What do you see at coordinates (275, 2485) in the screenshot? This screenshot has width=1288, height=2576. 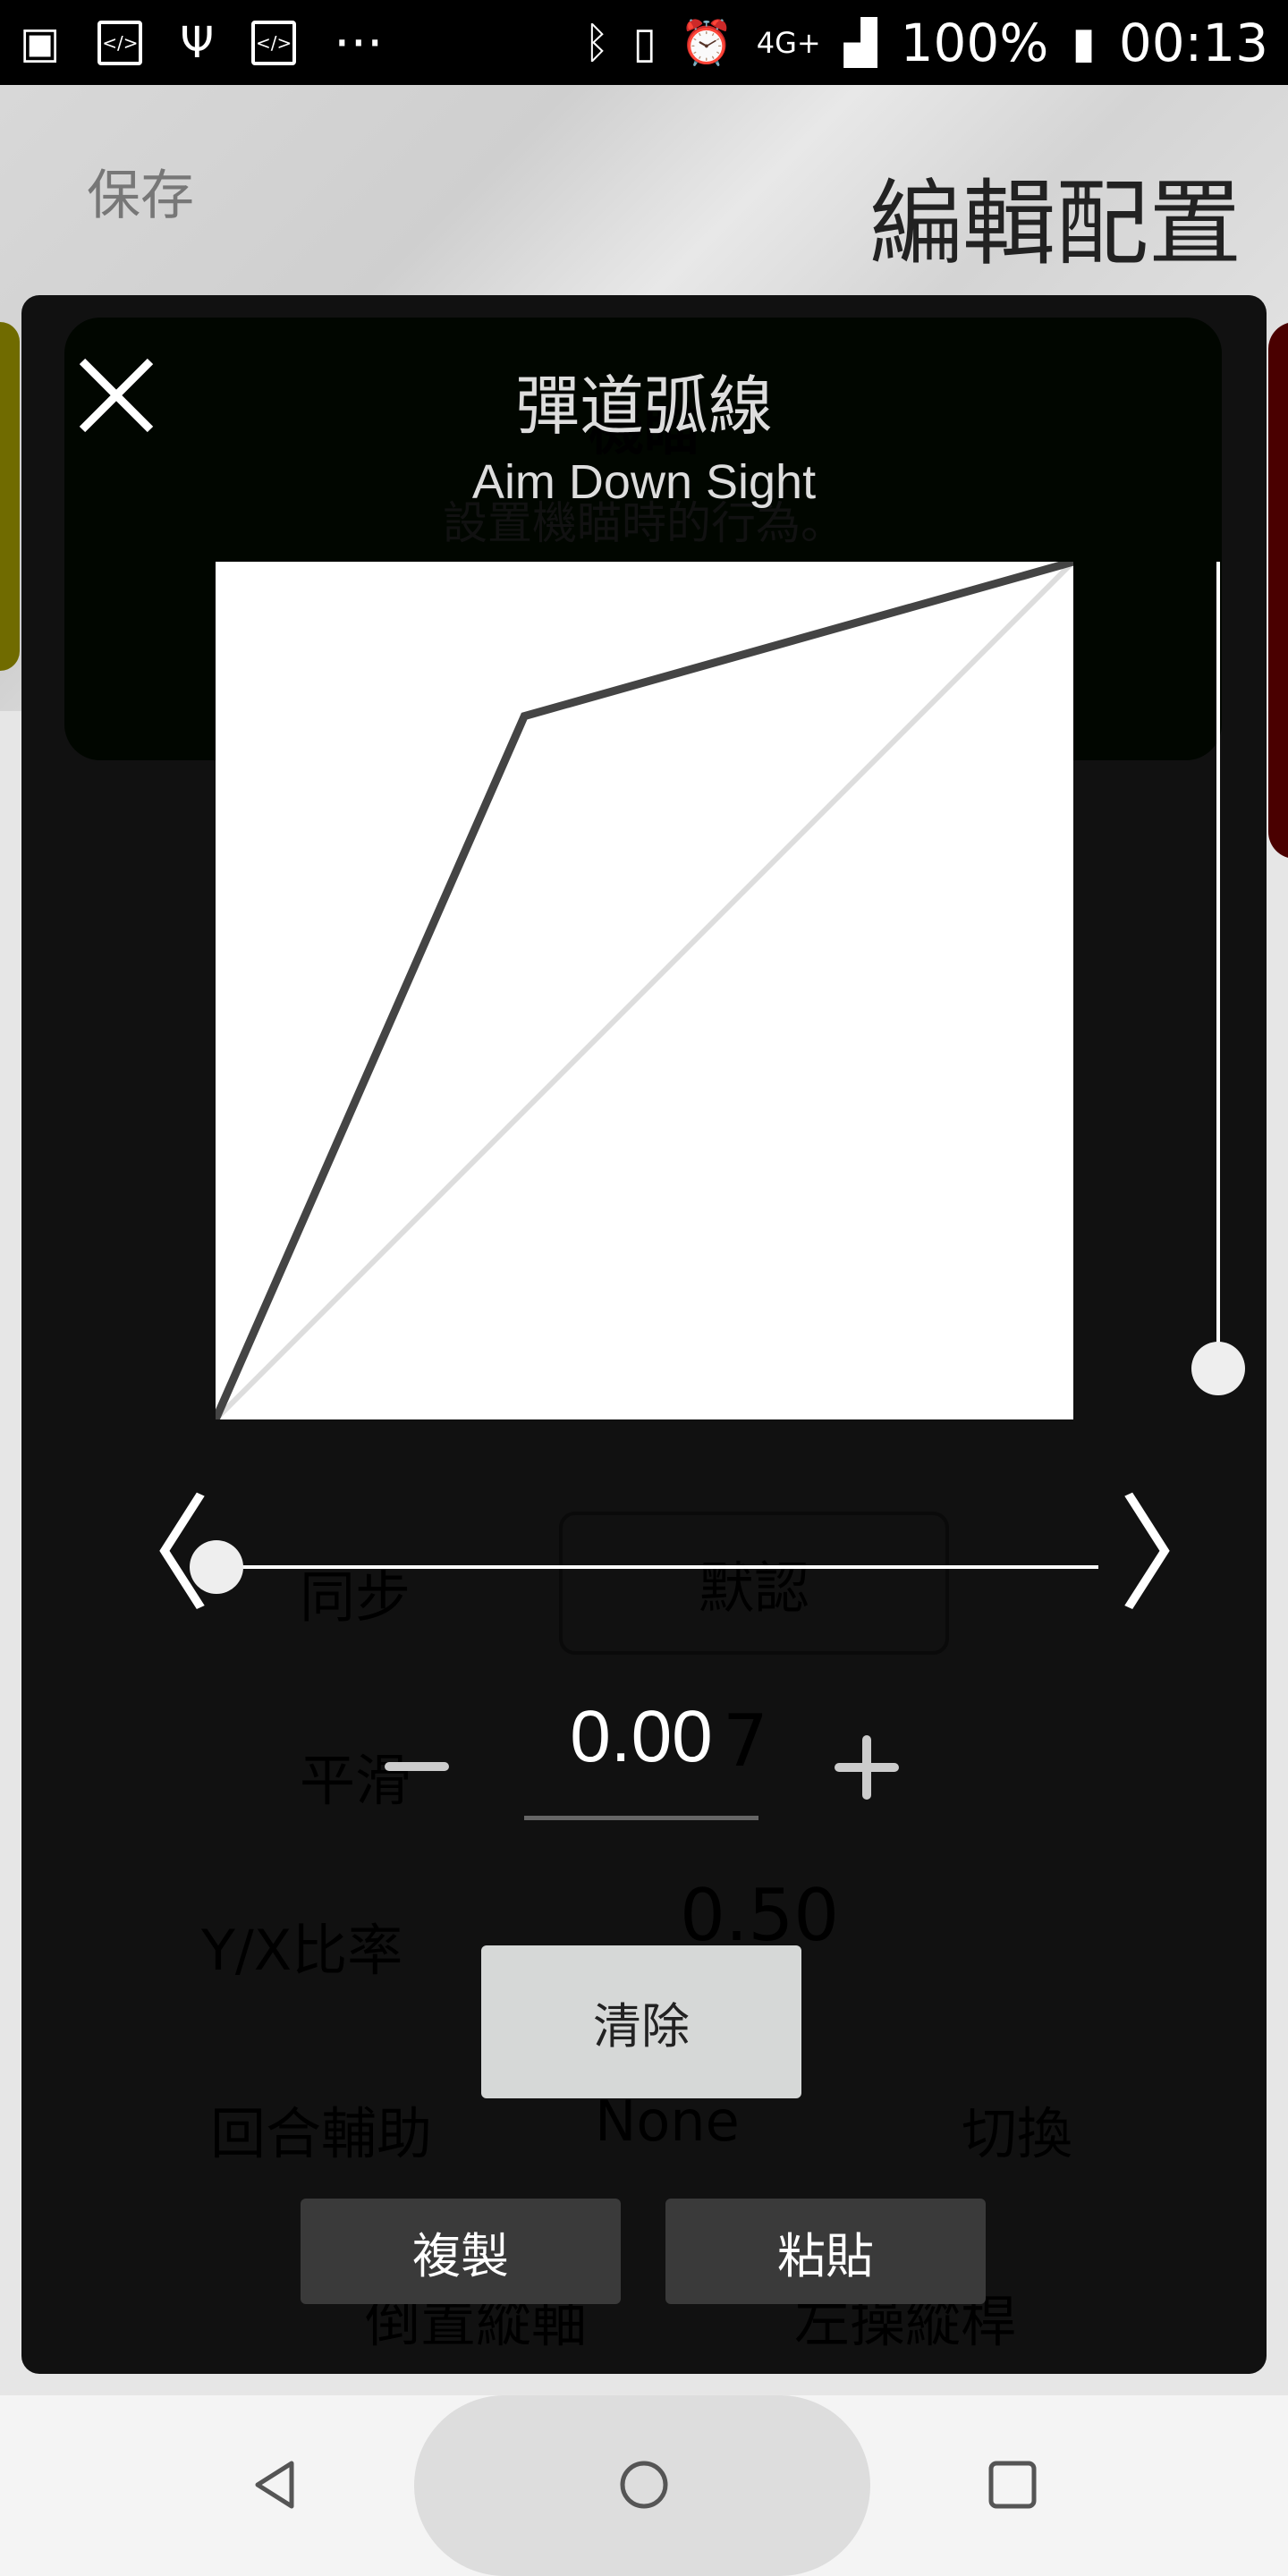 I see `back-icon` at bounding box center [275, 2485].